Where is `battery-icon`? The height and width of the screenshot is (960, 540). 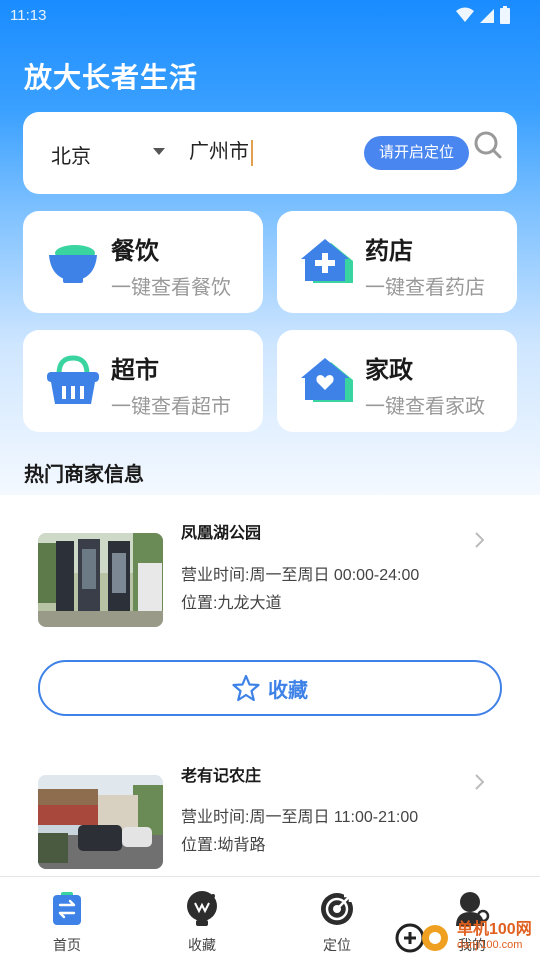
battery-icon is located at coordinates (505, 15).